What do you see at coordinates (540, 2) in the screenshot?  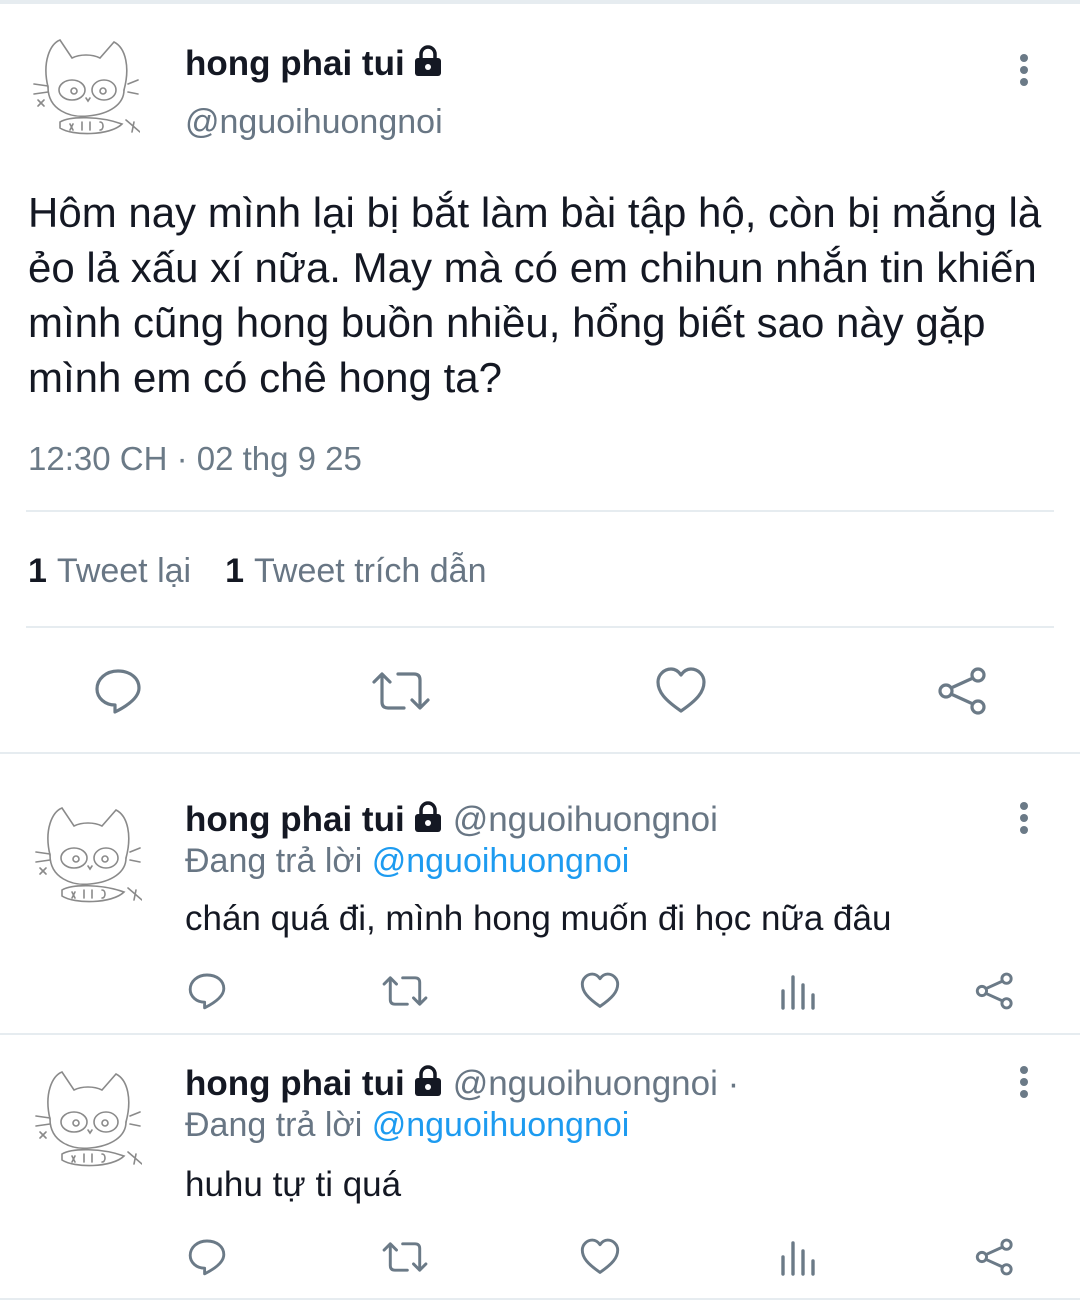 I see `top-divider` at bounding box center [540, 2].